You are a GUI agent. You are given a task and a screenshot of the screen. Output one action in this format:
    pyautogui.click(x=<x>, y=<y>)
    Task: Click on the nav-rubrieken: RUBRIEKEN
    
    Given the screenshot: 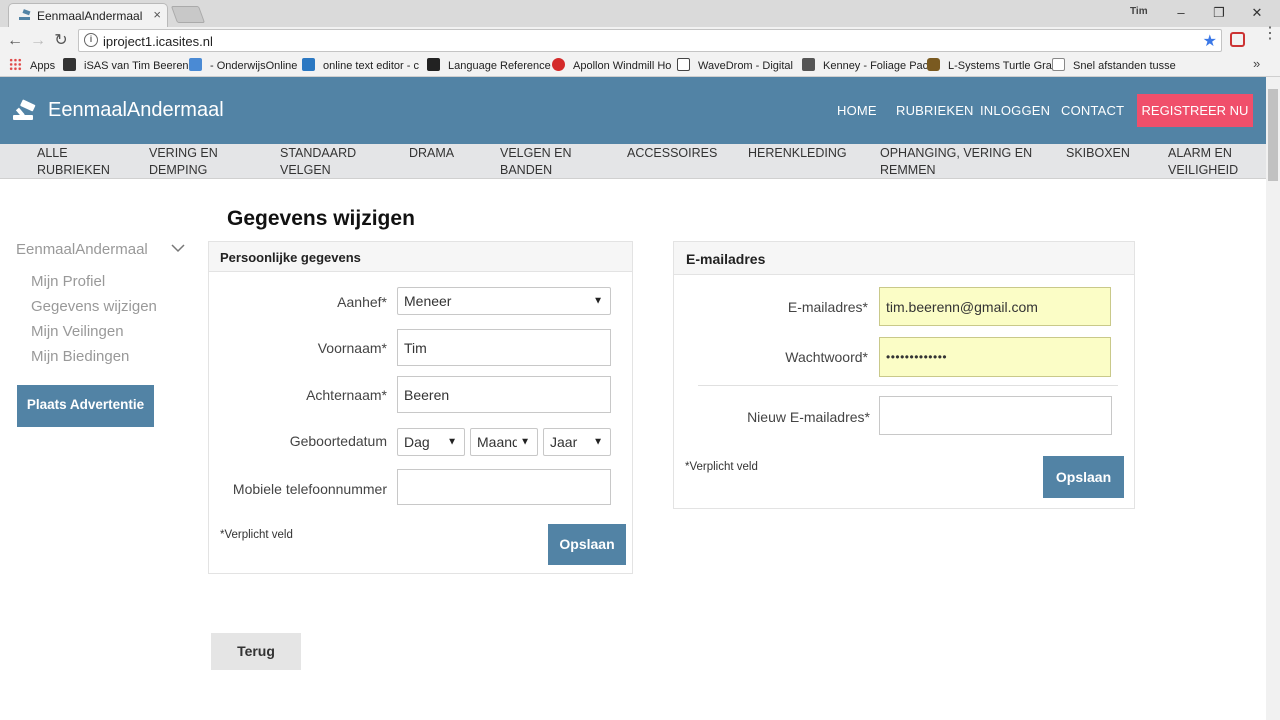 What is the action you would take?
    pyautogui.click(x=935, y=110)
    